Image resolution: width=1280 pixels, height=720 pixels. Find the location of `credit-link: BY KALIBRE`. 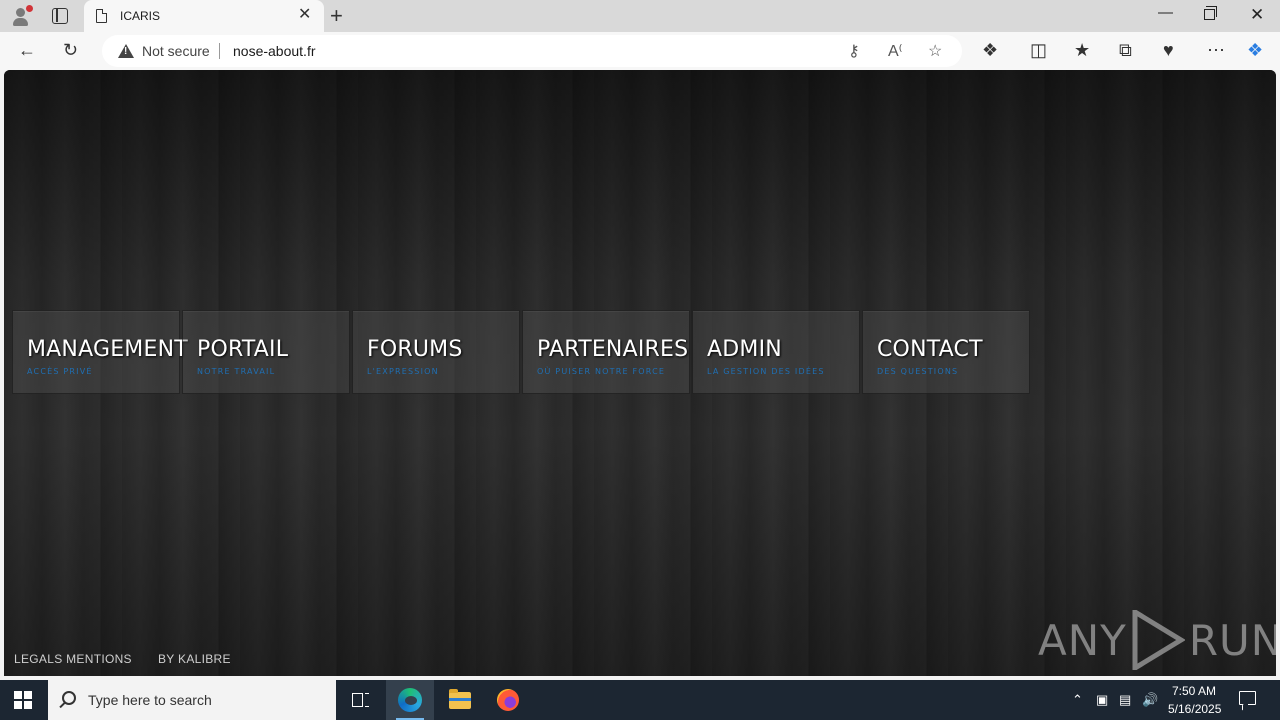

credit-link: BY KALIBRE is located at coordinates (194, 659).